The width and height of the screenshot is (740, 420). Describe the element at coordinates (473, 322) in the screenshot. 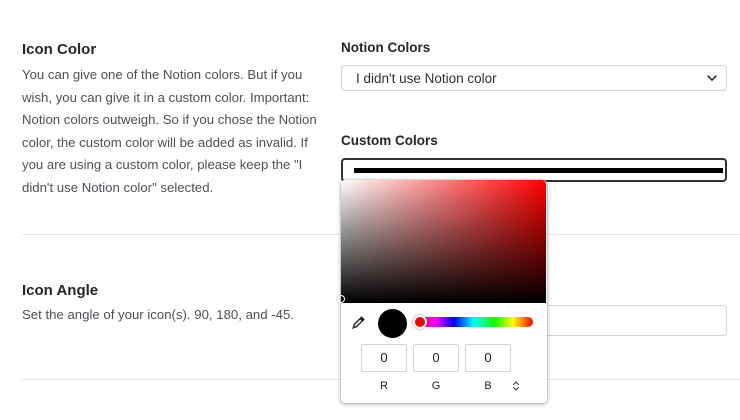

I see `hue-slider` at that location.